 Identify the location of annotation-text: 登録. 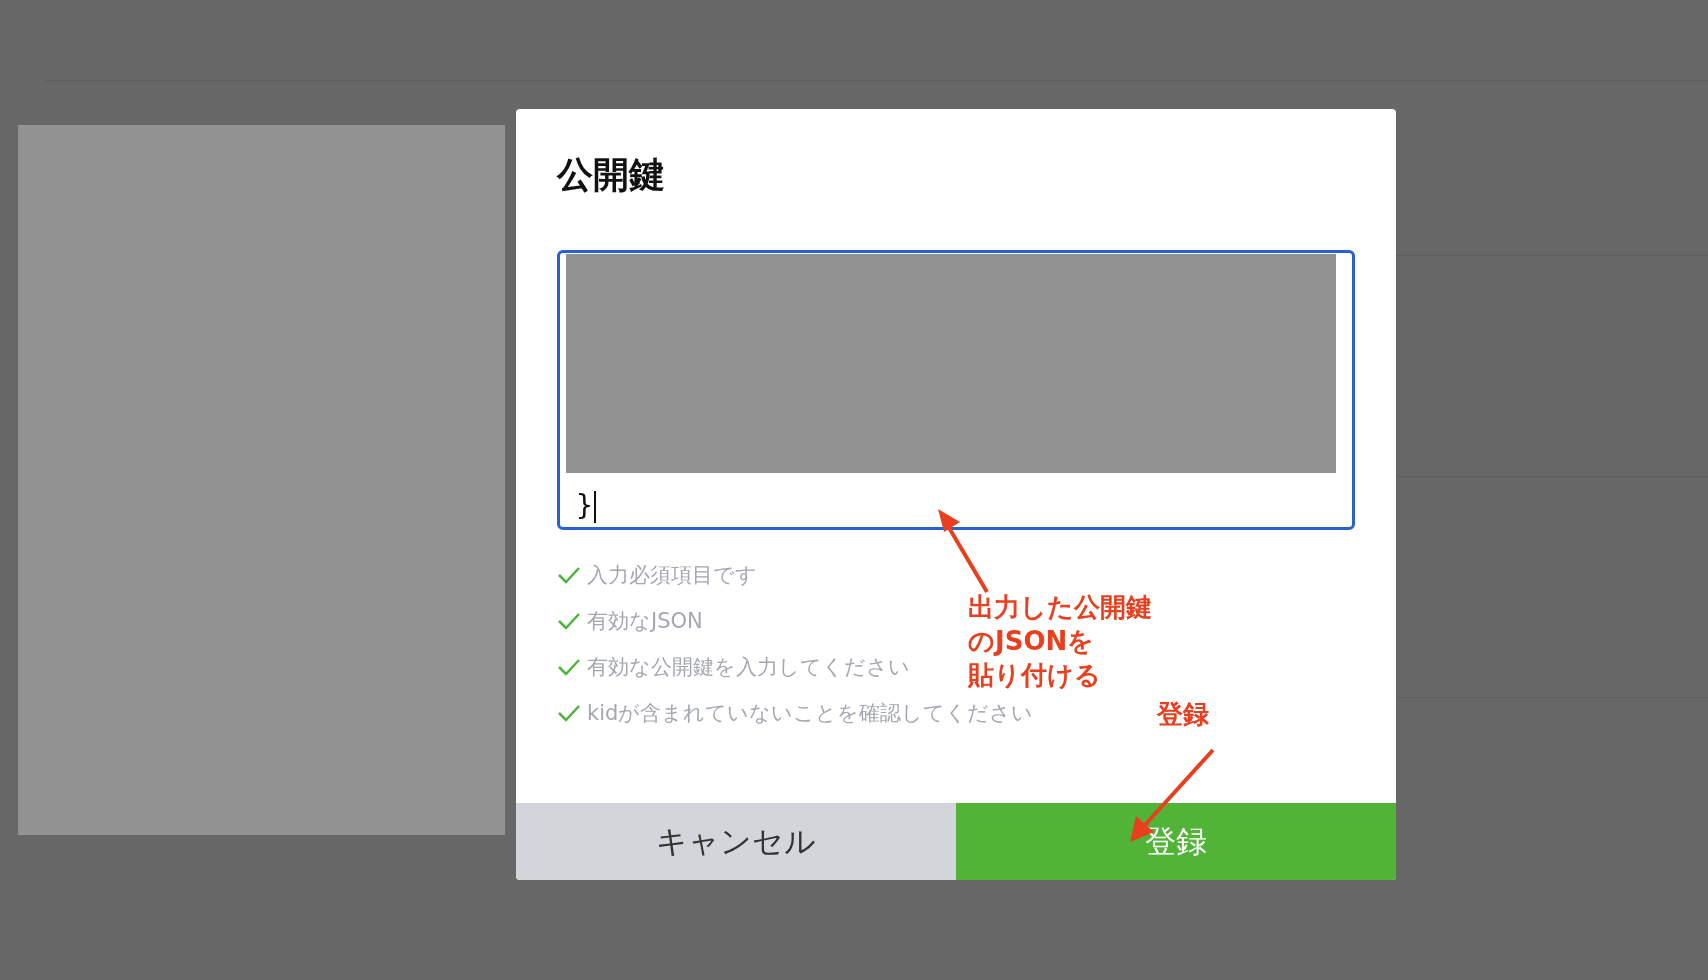
(1183, 714).